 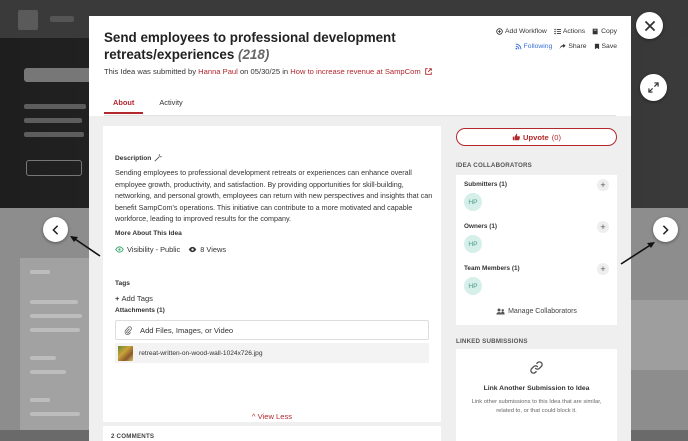 I want to click on collaborators-heading: IDEA COLLABORATORS, so click(x=494, y=165).